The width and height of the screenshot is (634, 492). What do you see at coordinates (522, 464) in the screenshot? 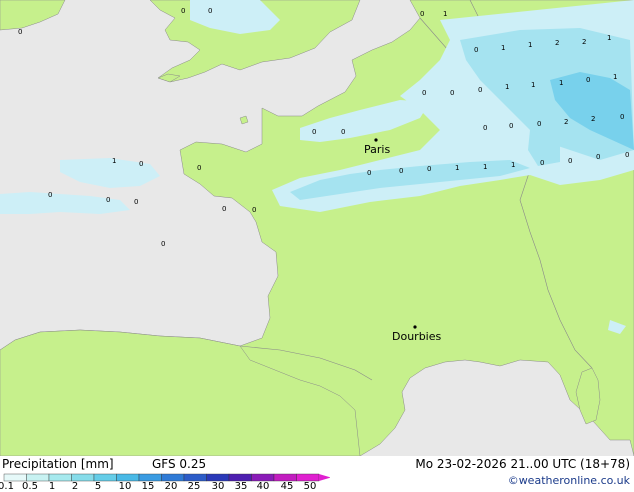
I see `footer-datetime: Mo 23-02-2026 21..00 UTC (18+78)` at bounding box center [522, 464].